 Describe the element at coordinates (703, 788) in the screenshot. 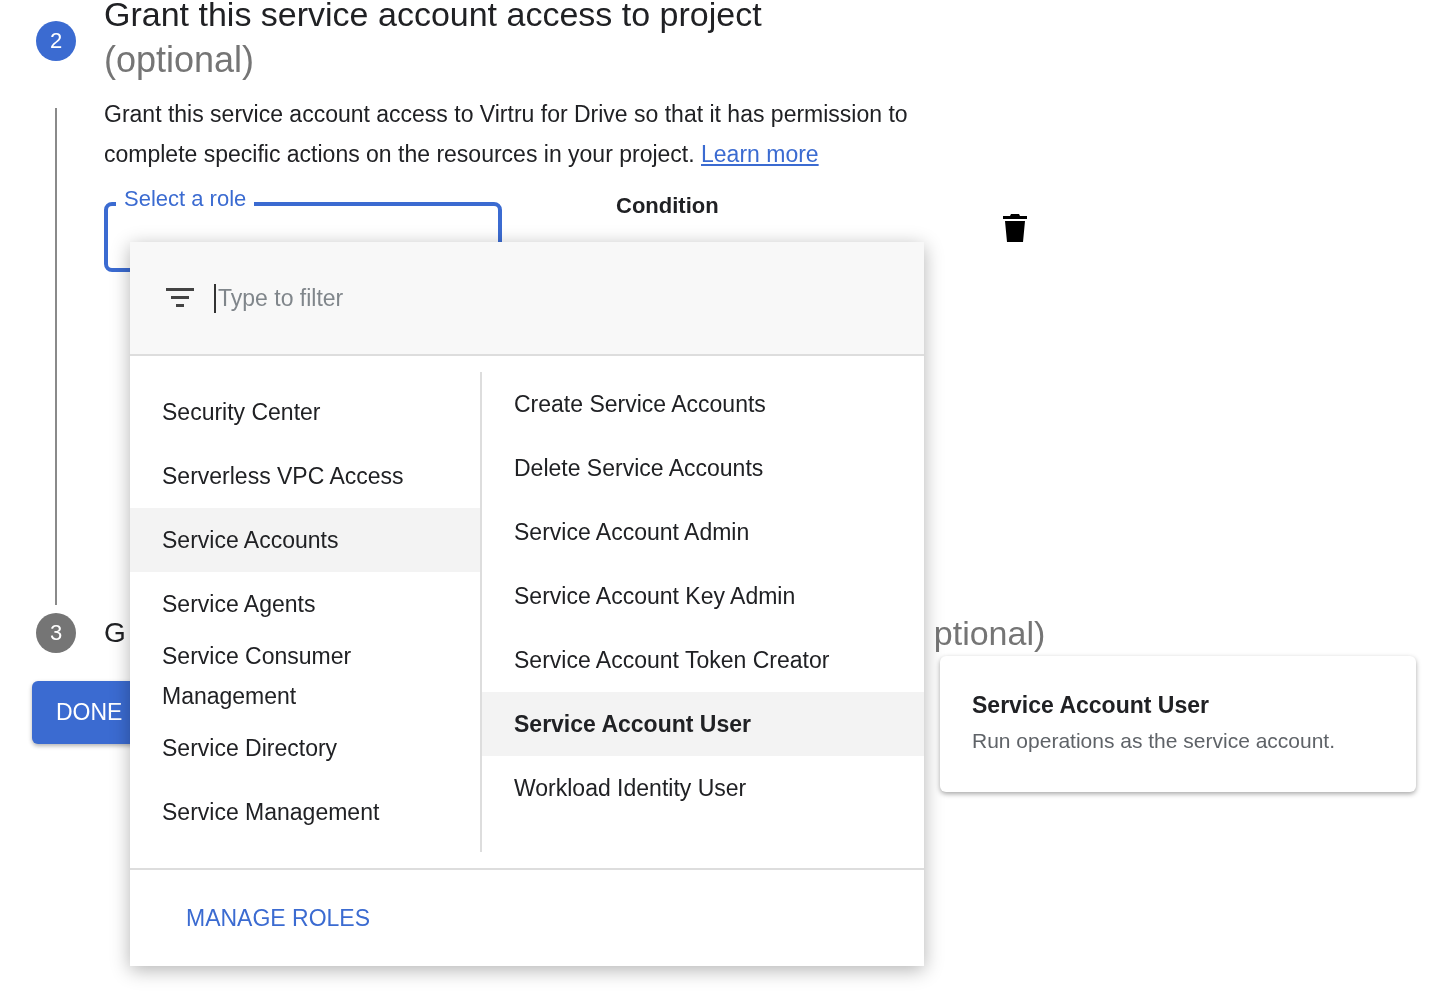

I see `role-option: Workload Identity User` at that location.